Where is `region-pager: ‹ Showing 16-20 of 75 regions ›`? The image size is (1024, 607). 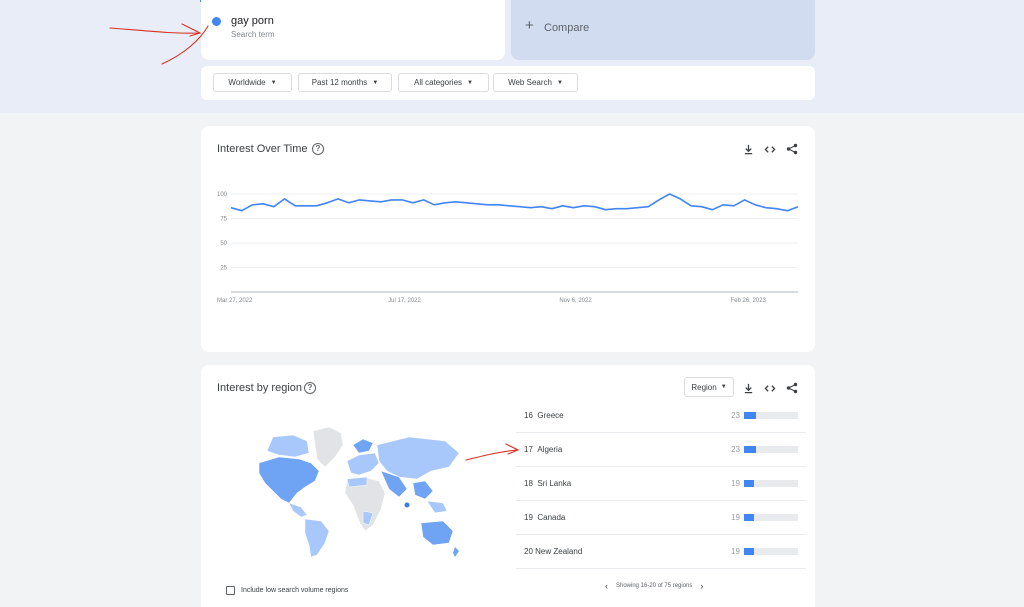 region-pager: ‹ Showing 16-20 of 75 regions › is located at coordinates (654, 586).